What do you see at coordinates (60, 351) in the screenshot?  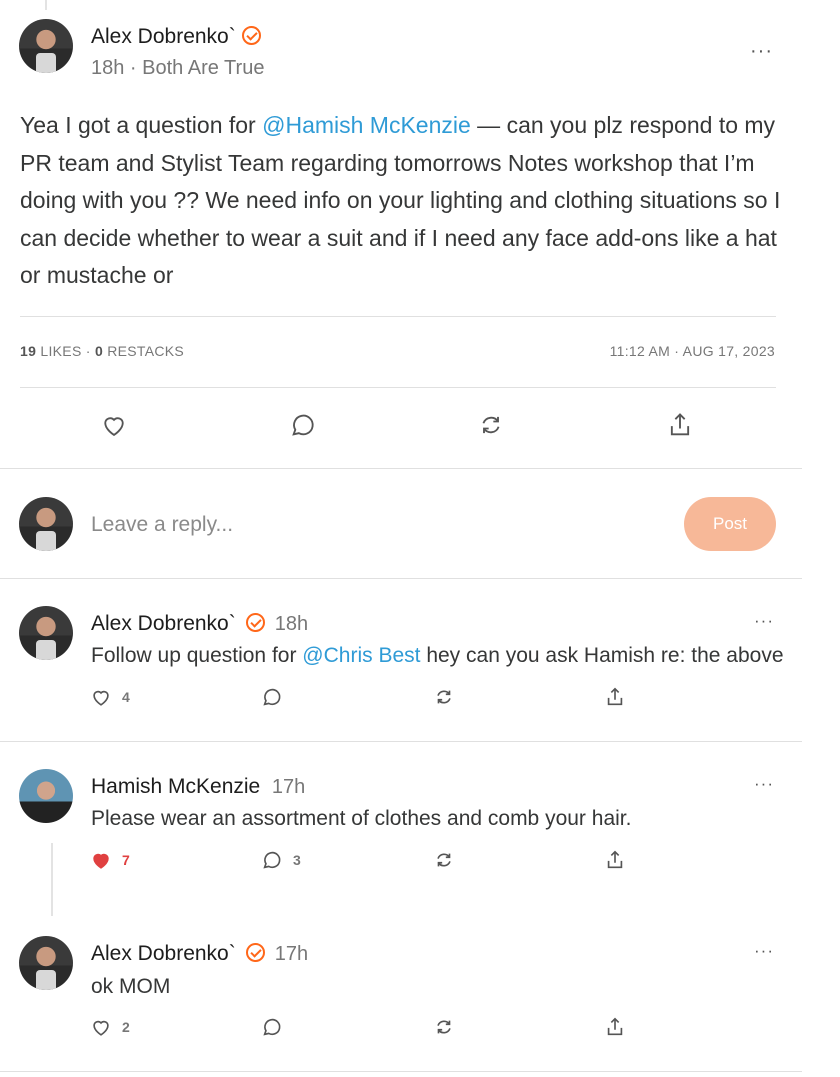 I see `likes-label: LIKES` at bounding box center [60, 351].